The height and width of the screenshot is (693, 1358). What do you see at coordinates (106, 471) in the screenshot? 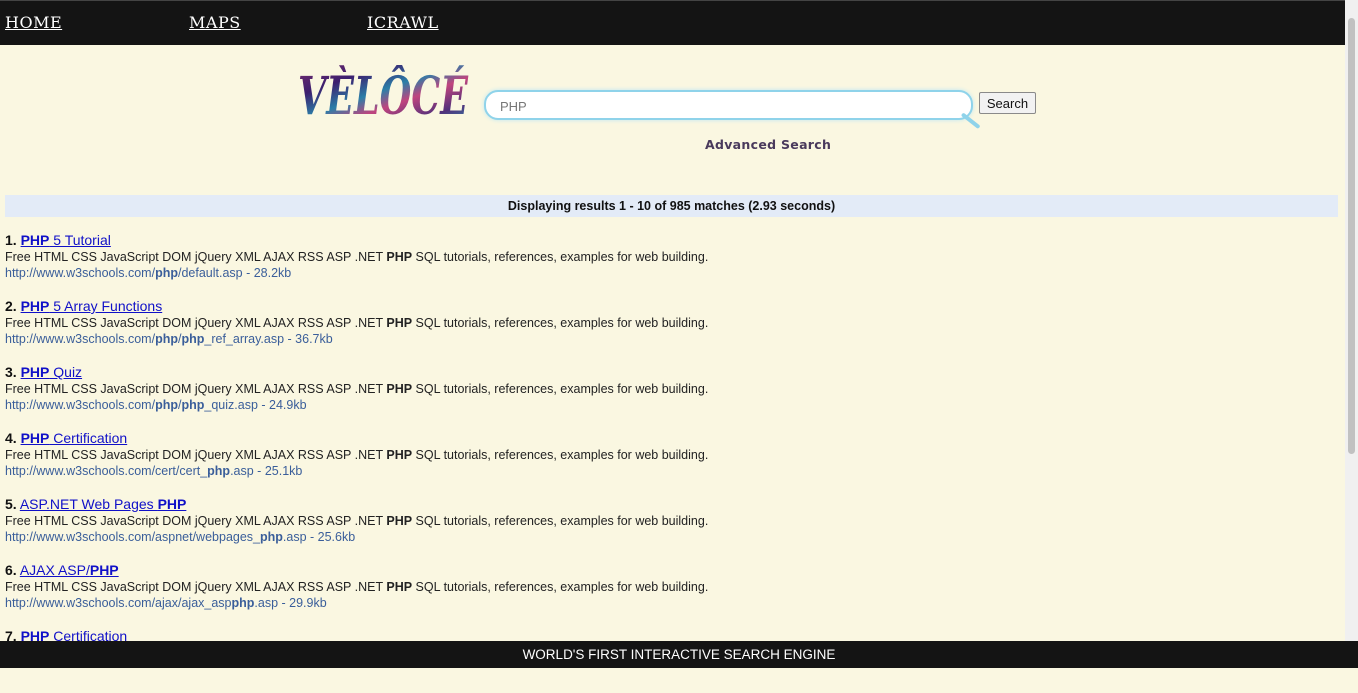
I see `text-segment: http://www.w3schools.com/cert/cert_` at bounding box center [106, 471].